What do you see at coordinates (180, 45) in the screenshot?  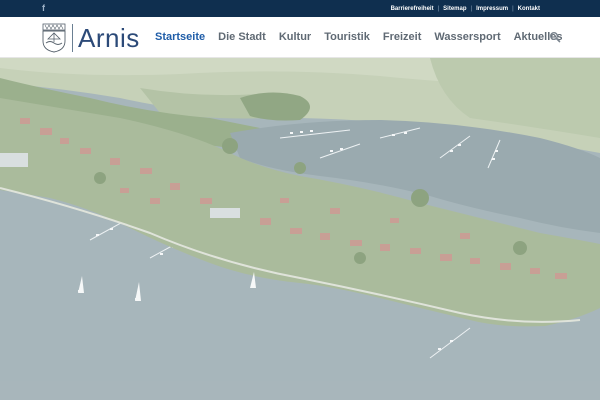 I see `nav-startseite: Startseite` at bounding box center [180, 45].